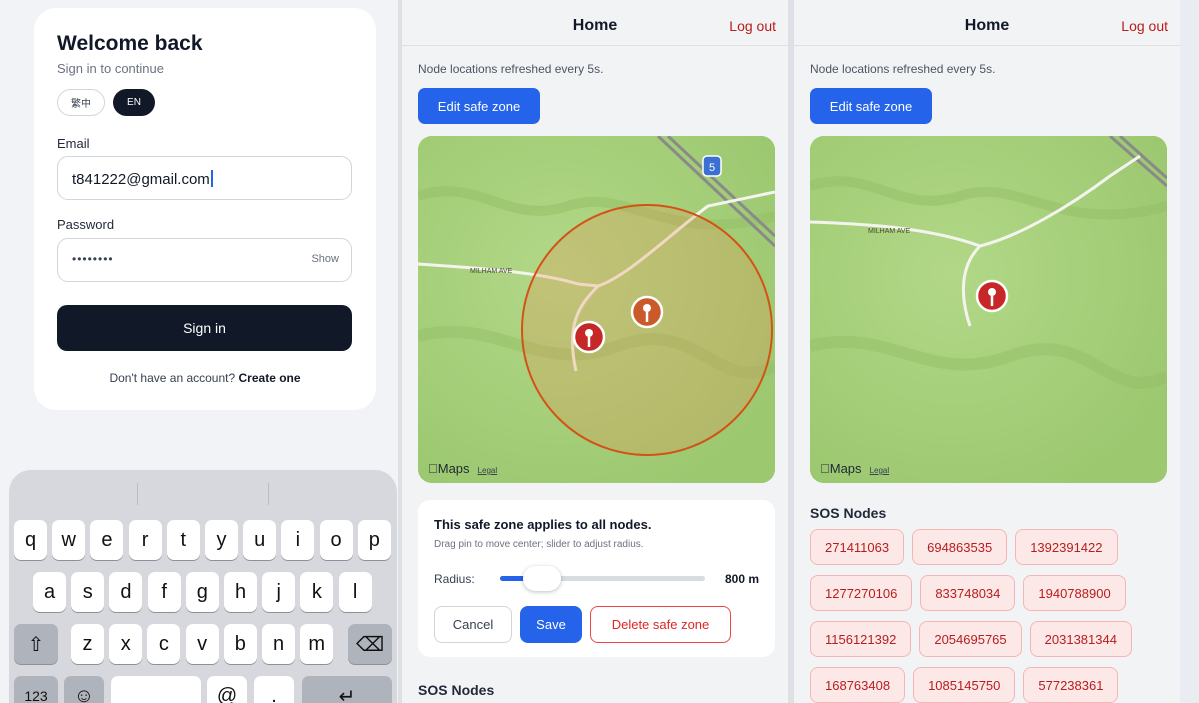  Describe the element at coordinates (970, 639) in the screenshot. I see `sos-node-chip: 2054695765` at that location.